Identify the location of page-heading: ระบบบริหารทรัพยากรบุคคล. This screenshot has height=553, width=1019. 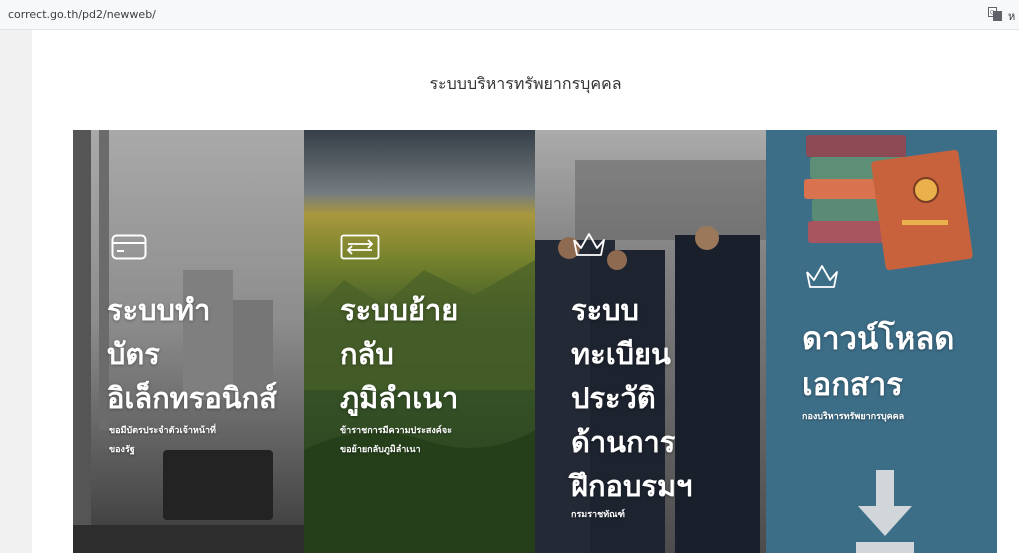
(525, 83).